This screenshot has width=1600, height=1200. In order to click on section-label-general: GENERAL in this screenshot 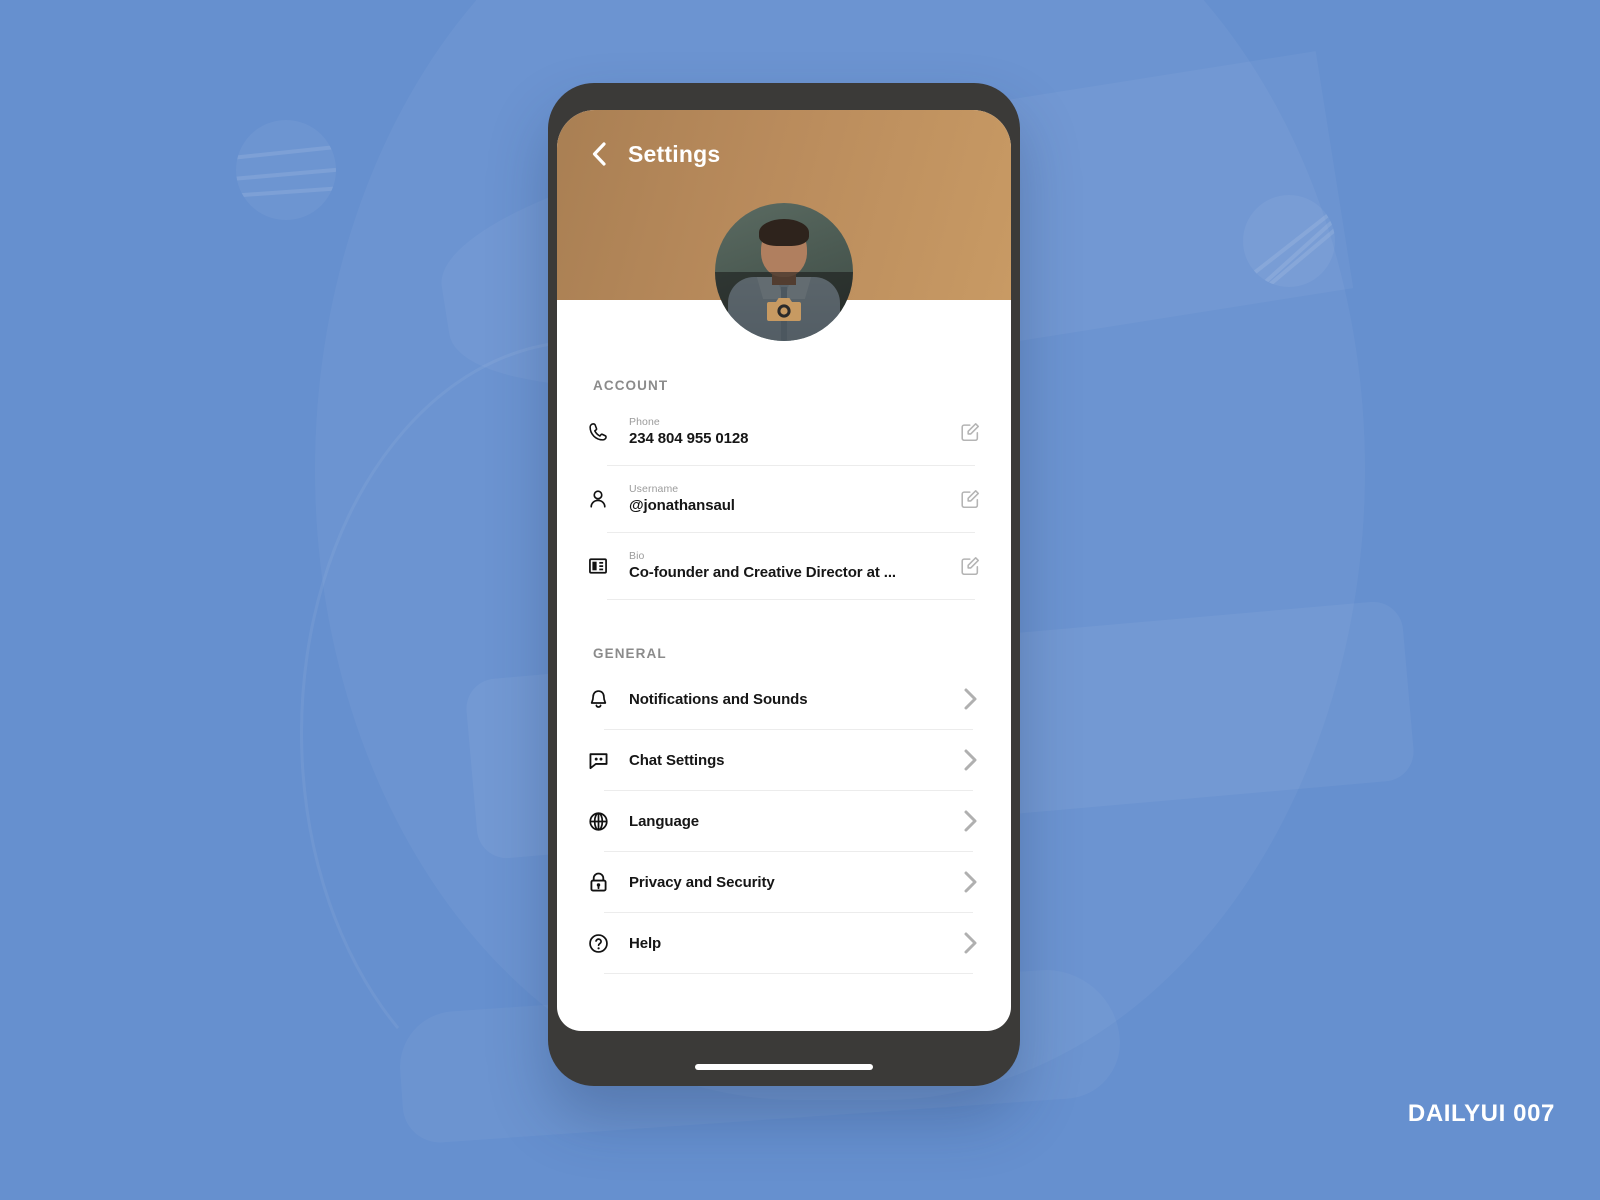, I will do `click(630, 653)`.